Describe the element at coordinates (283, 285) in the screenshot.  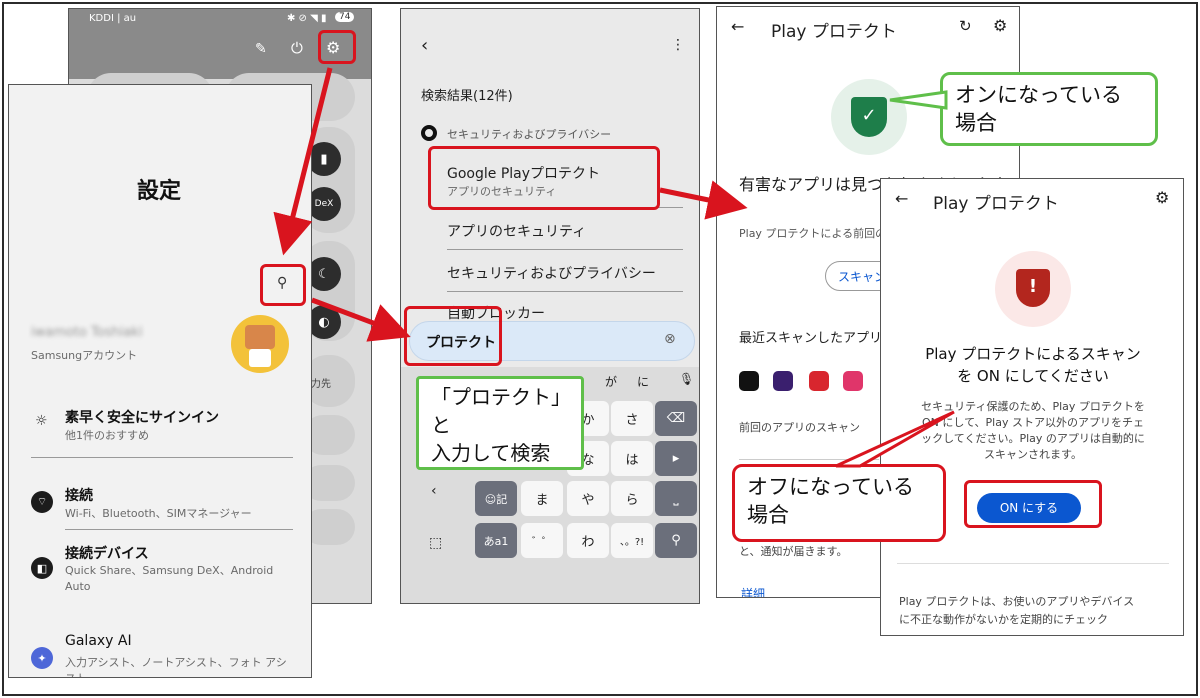
I see `search-highlight-box` at that location.